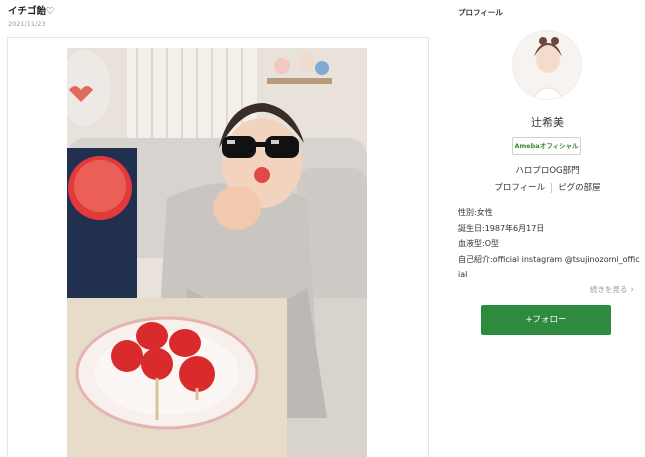  I want to click on read-more-label: 続きを見る, so click(608, 289).